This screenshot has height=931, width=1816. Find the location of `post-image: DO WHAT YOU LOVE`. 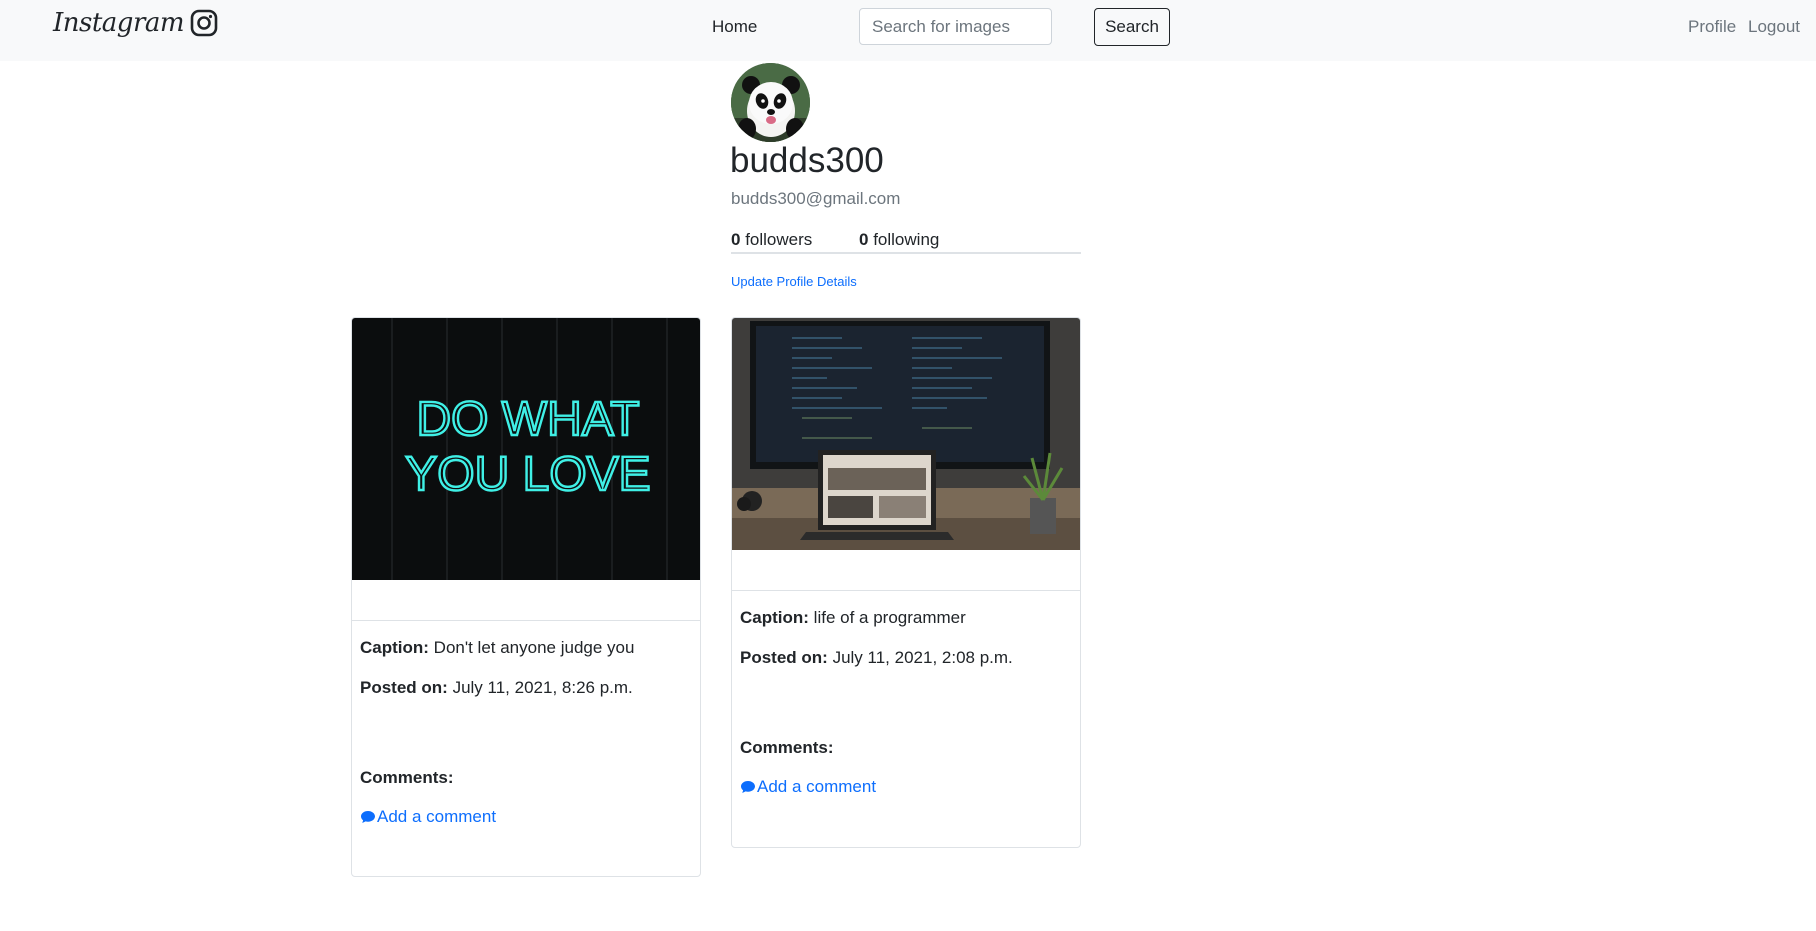

post-image: DO WHAT YOU LOVE is located at coordinates (526, 449).